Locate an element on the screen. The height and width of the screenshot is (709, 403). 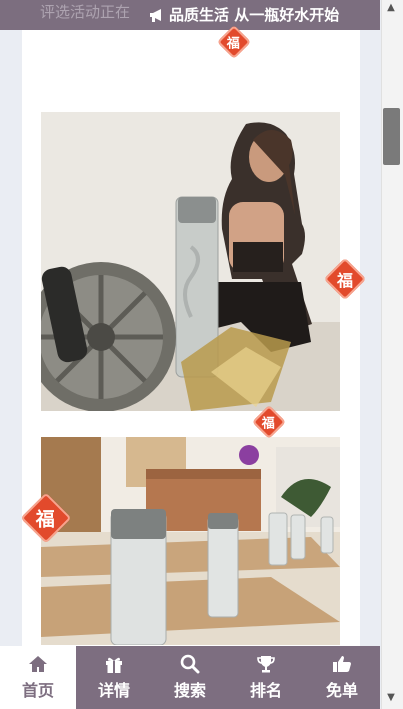
nav-label-search: 搜索 is located at coordinates (189, 690).